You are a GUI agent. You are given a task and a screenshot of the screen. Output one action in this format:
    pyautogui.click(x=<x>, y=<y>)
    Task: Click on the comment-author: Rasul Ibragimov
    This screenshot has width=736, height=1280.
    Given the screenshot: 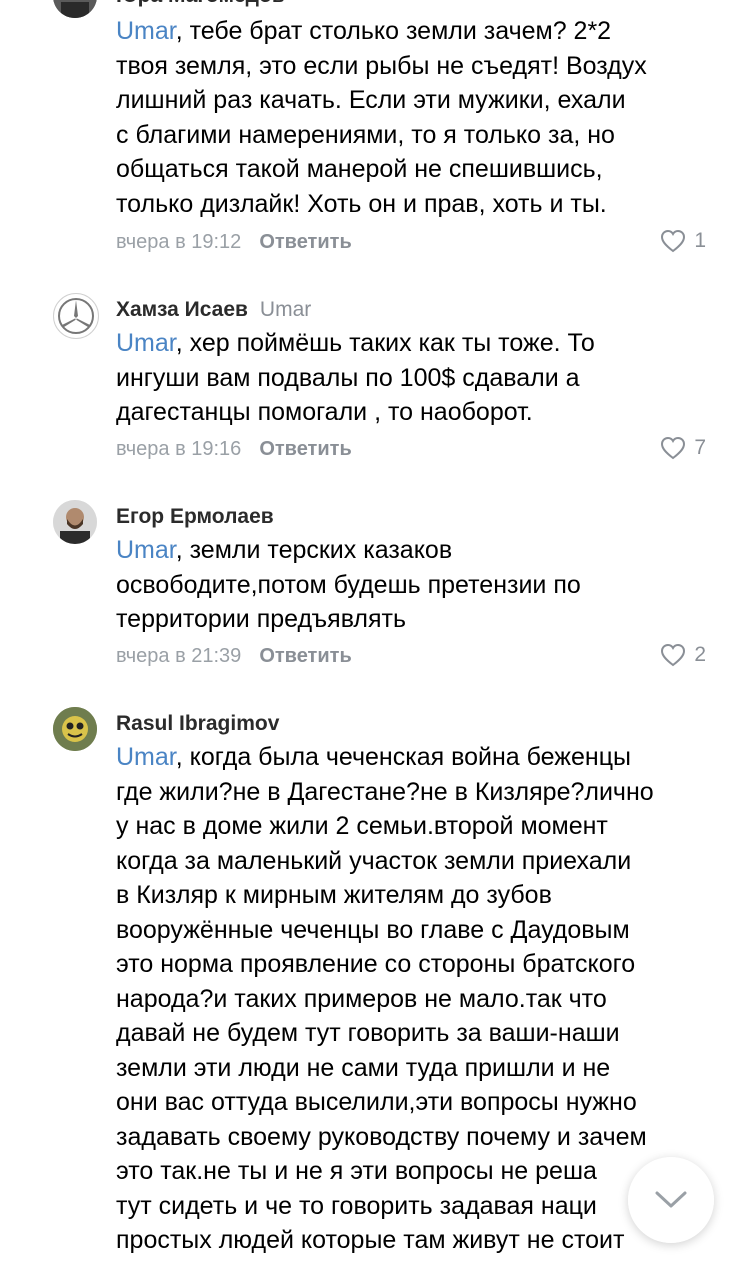 What is the action you would take?
    pyautogui.click(x=197, y=723)
    